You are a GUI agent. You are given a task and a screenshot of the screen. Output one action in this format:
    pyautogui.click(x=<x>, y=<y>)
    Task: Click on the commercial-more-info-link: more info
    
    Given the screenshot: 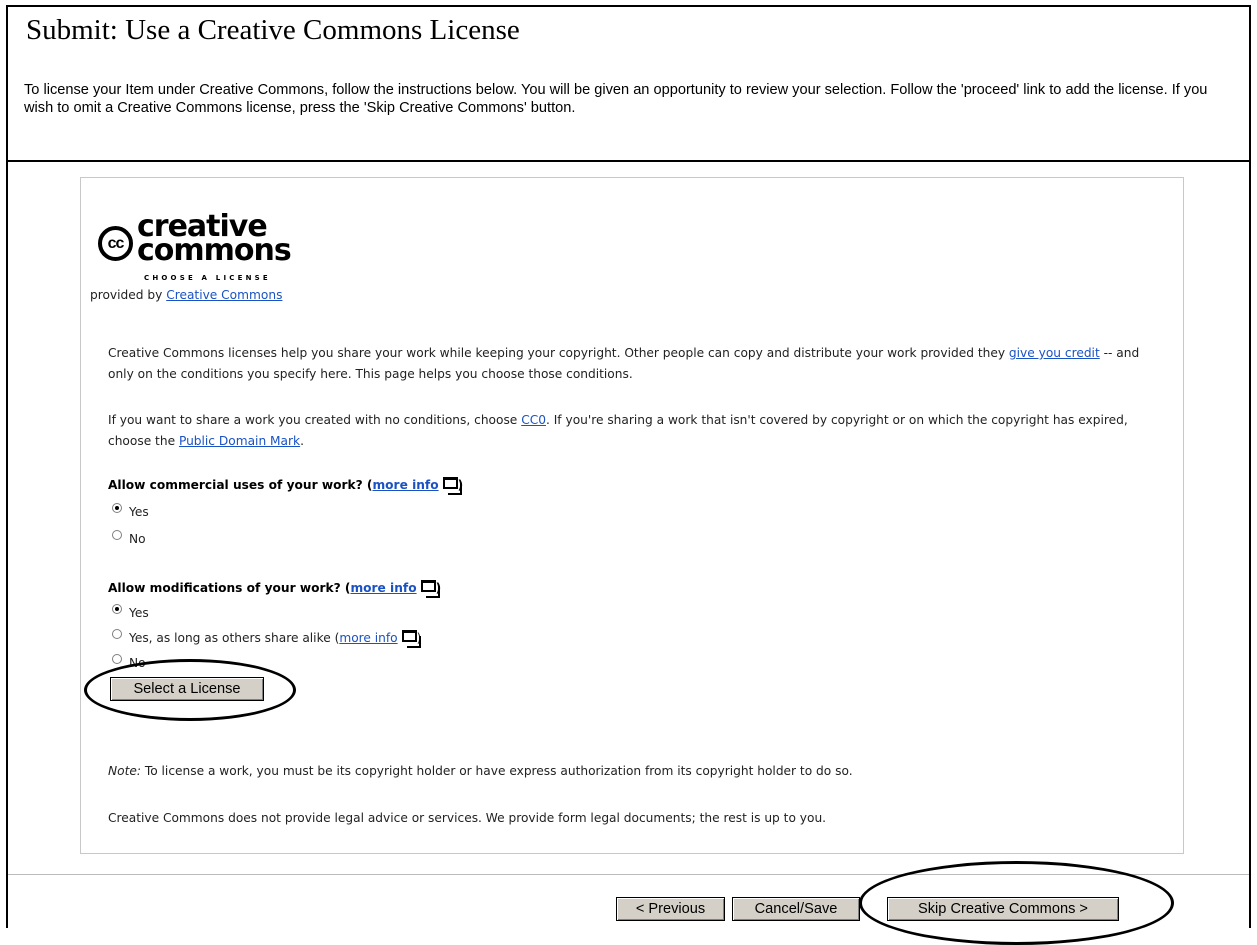 What is the action you would take?
    pyautogui.click(x=405, y=485)
    